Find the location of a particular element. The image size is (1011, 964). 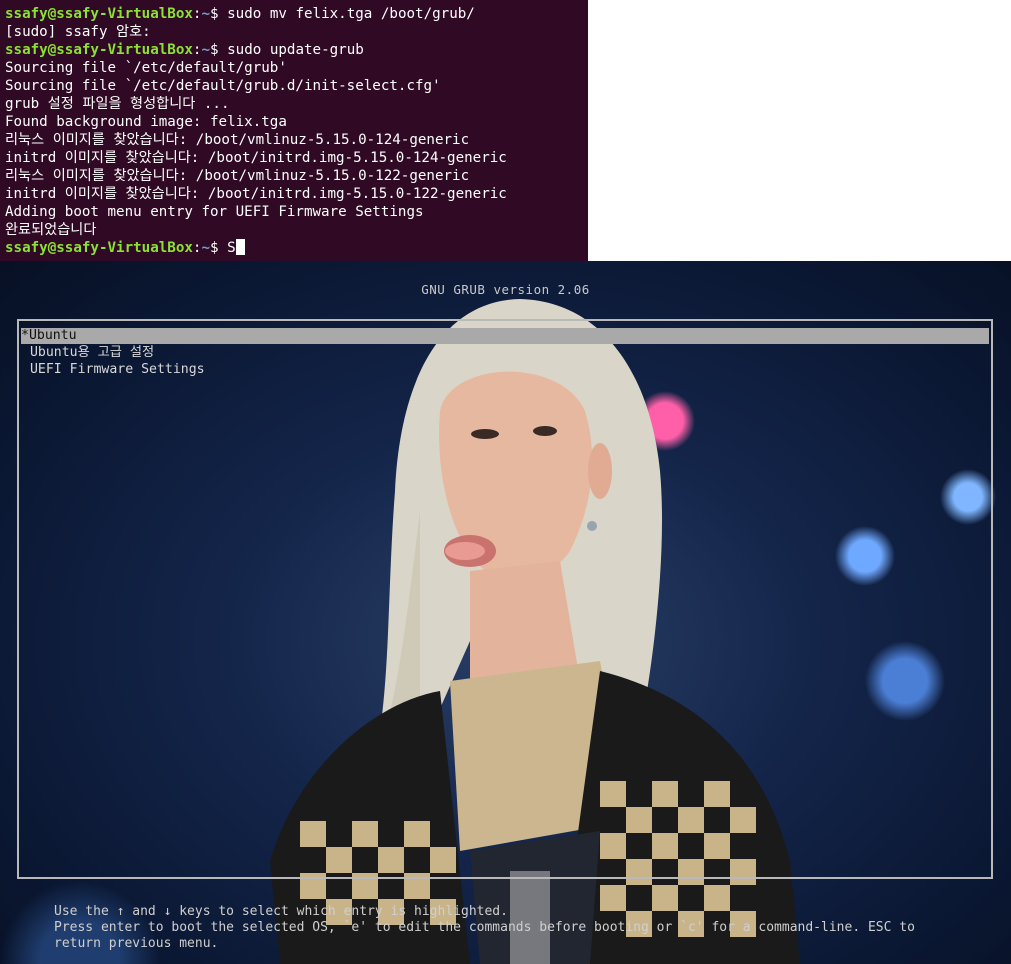

grub-title: GNU GRUB version 2.06 is located at coordinates (505, 289).